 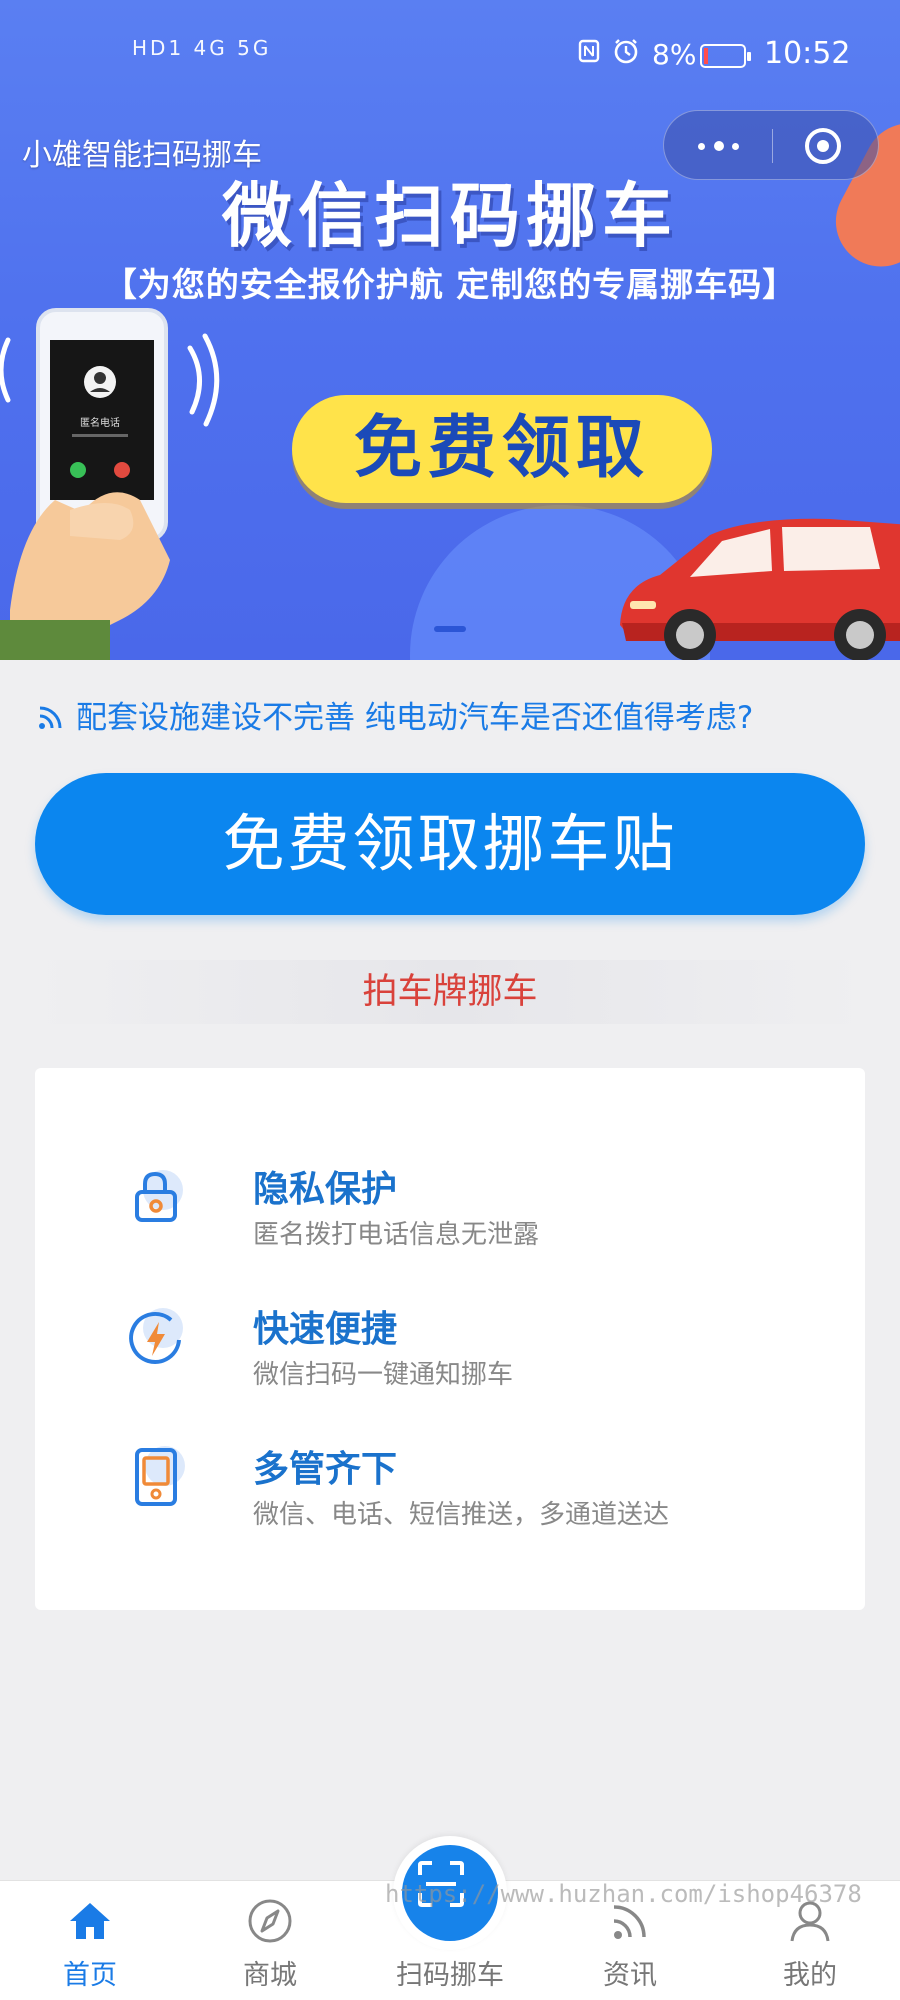 What do you see at coordinates (202, 48) in the screenshot?
I see `signal-indicators: HD1 4G 5G` at bounding box center [202, 48].